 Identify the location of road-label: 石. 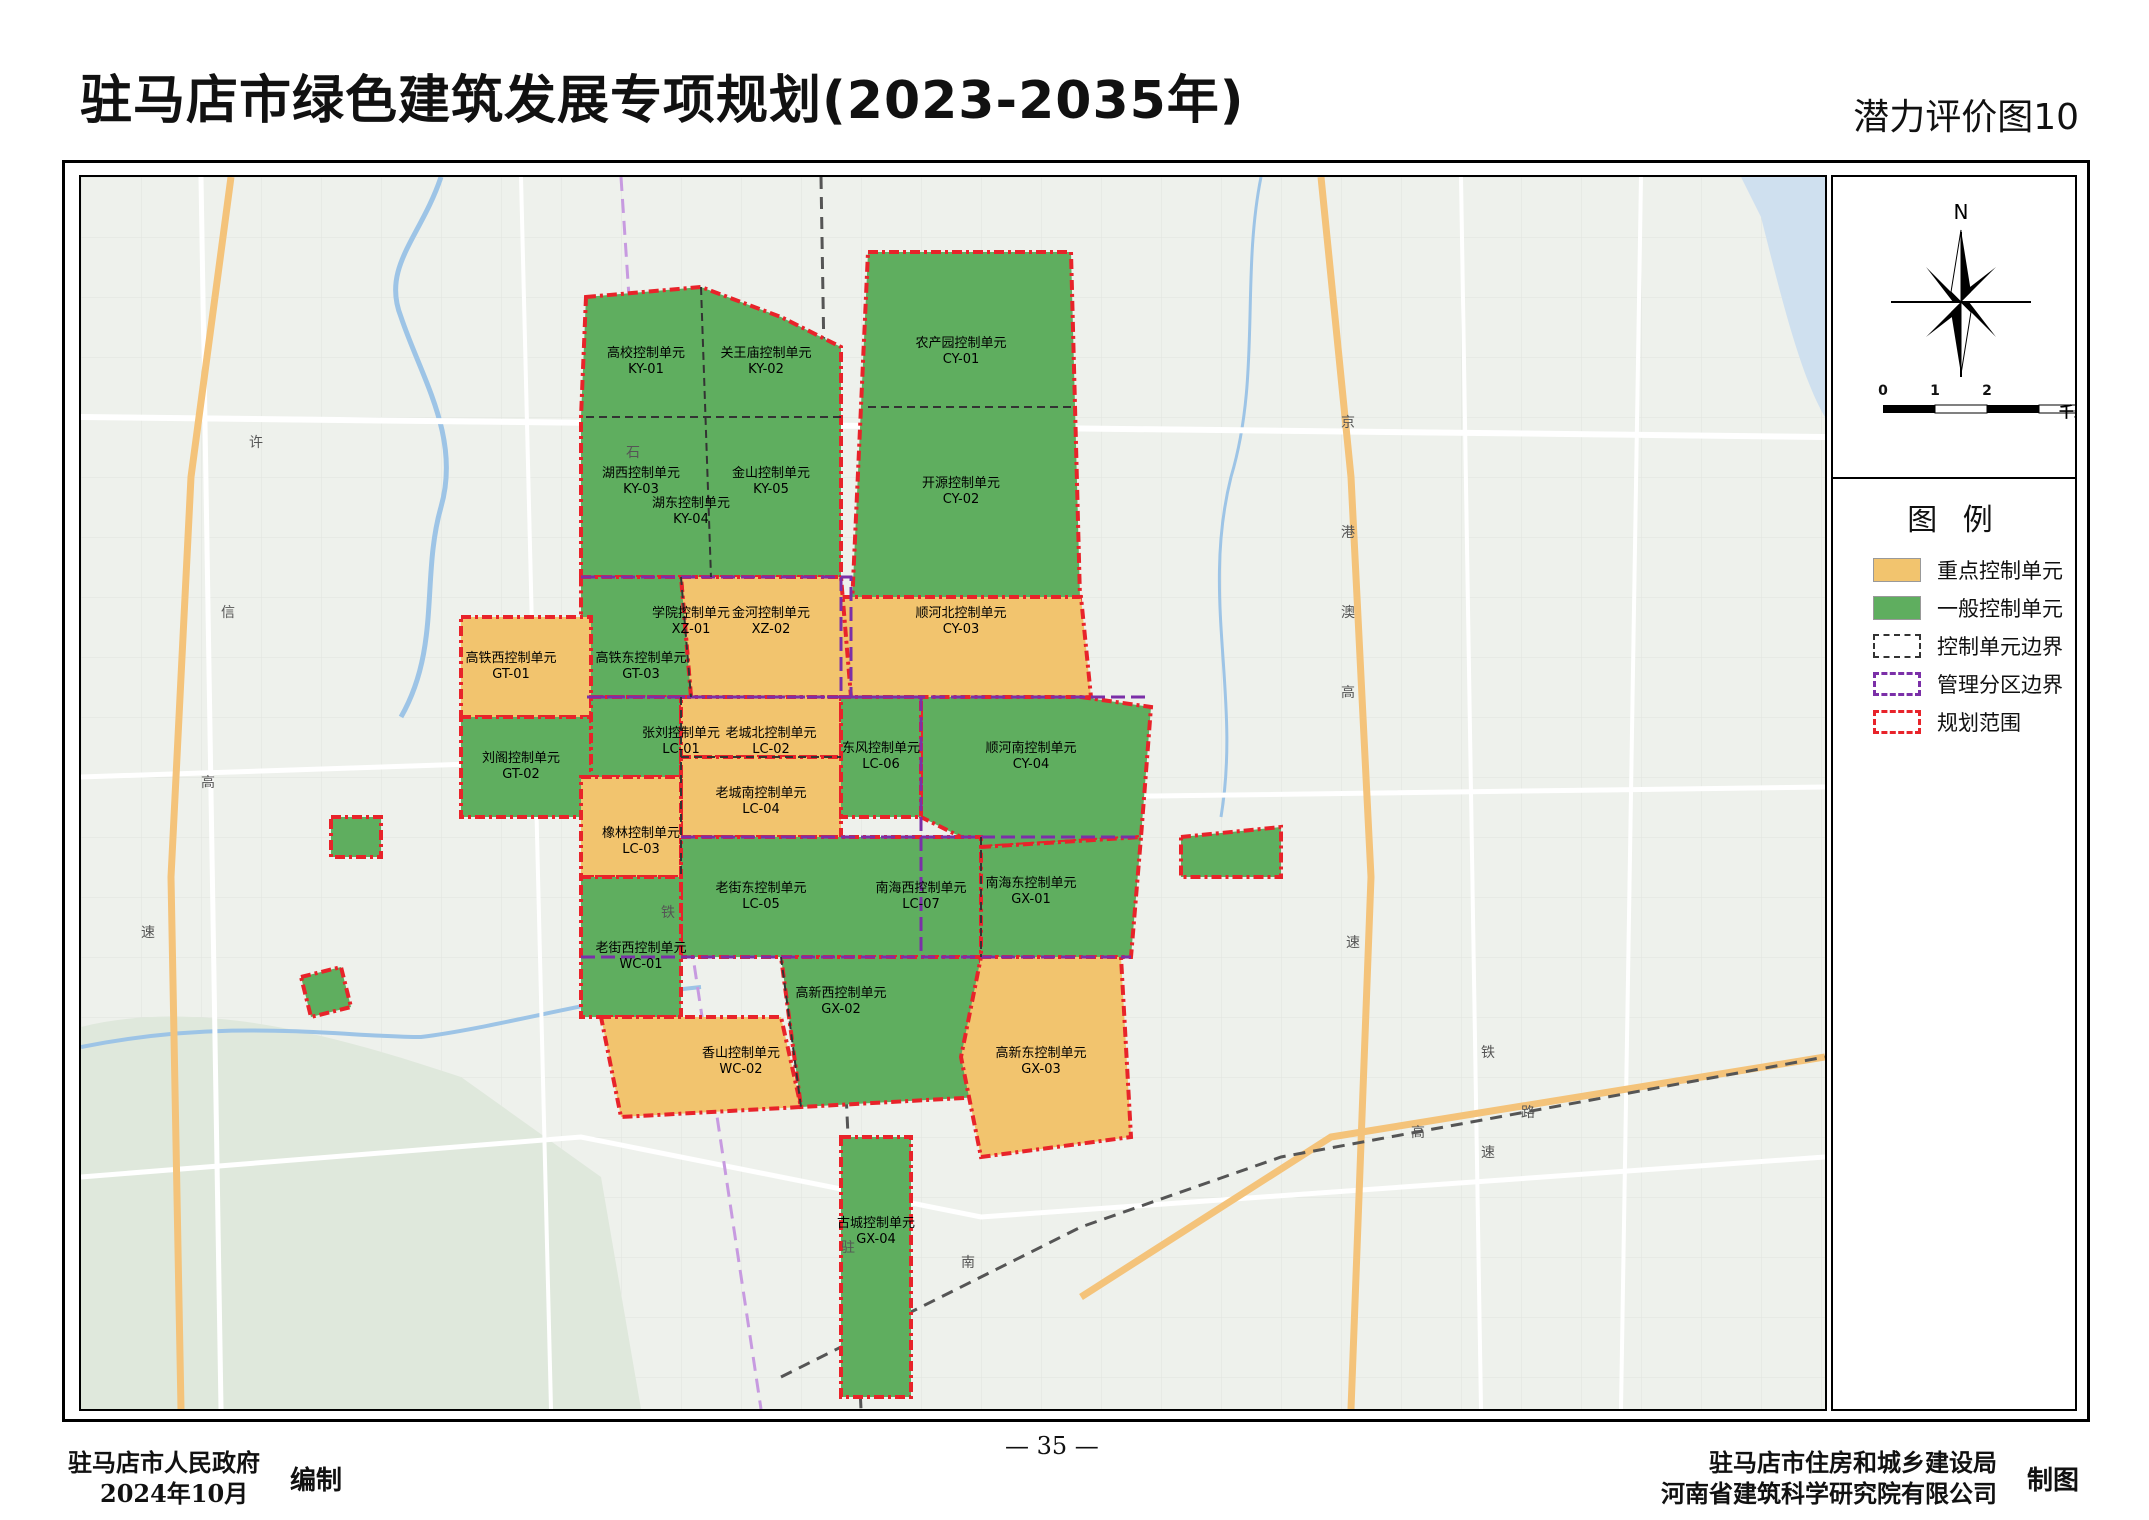
(633, 453).